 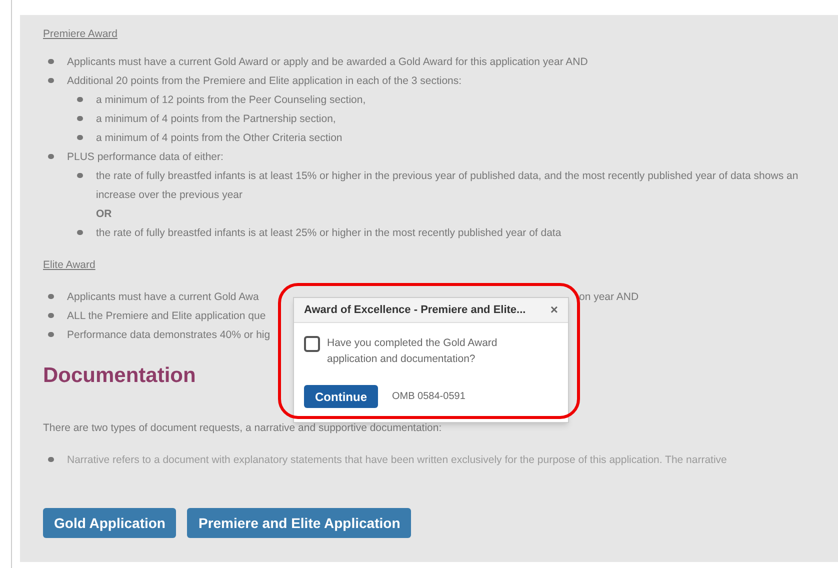 I want to click on list-text: a minimum of 12 points from the Peer Counseling section,, so click(x=231, y=100).